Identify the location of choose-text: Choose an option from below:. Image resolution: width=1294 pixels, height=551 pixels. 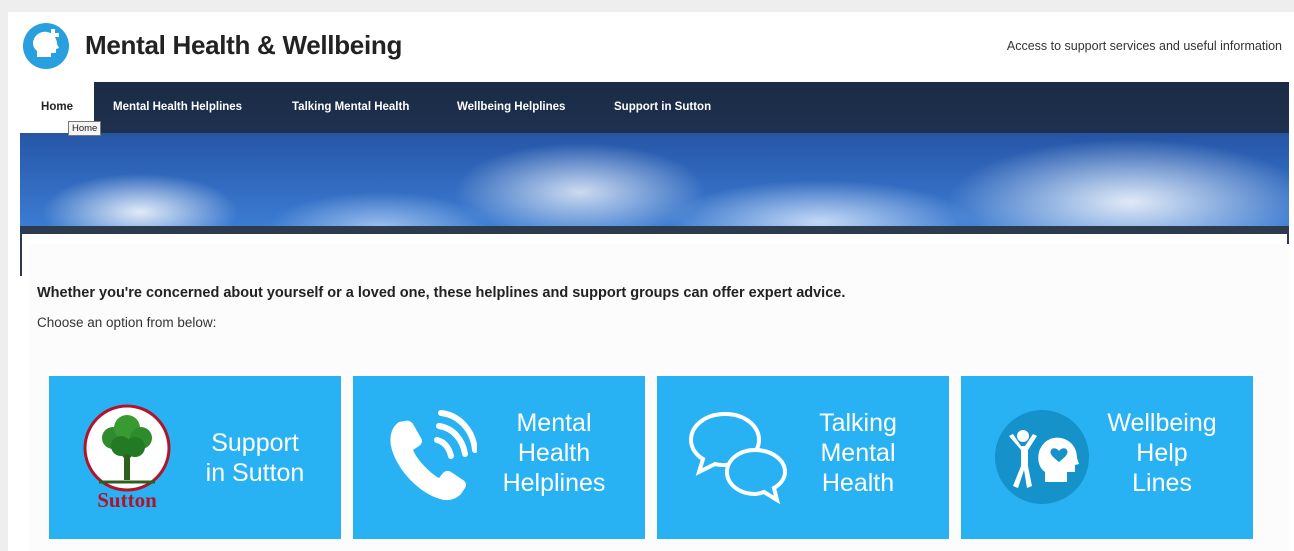
(127, 322).